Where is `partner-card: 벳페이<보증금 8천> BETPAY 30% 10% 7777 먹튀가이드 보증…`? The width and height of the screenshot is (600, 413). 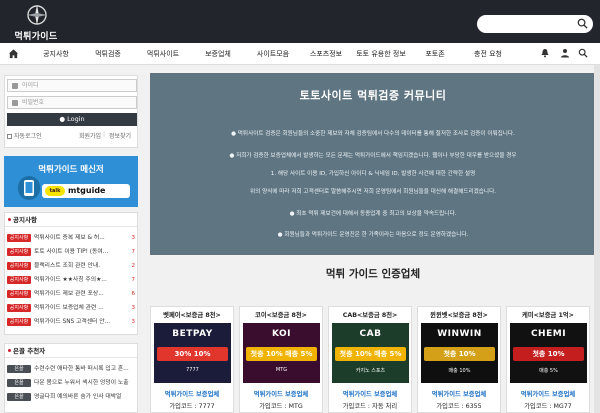 partner-card: 벳페이<보증금 8천> BETPAY 30% 10% 7777 먹튀가이드 보증… is located at coordinates (192, 359).